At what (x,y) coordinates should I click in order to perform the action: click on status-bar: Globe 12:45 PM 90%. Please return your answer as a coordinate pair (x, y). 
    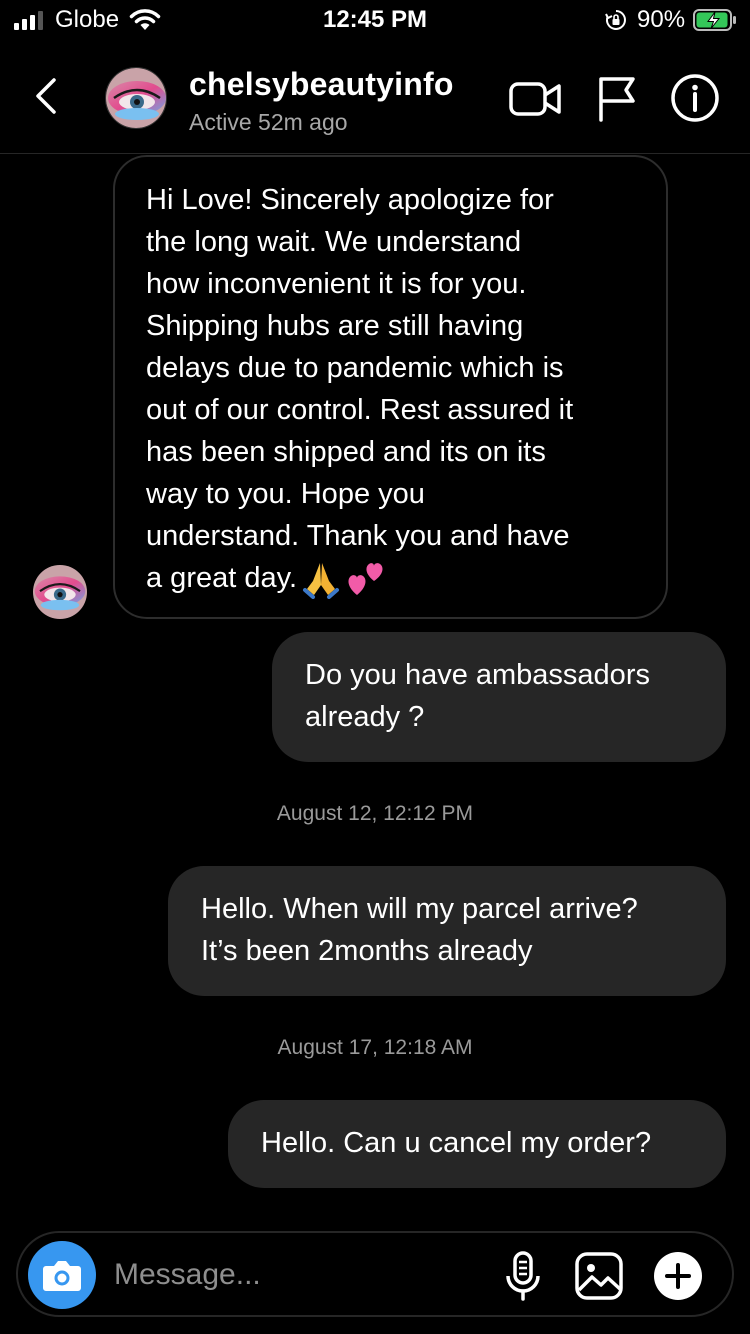
    Looking at the image, I should click on (375, 20).